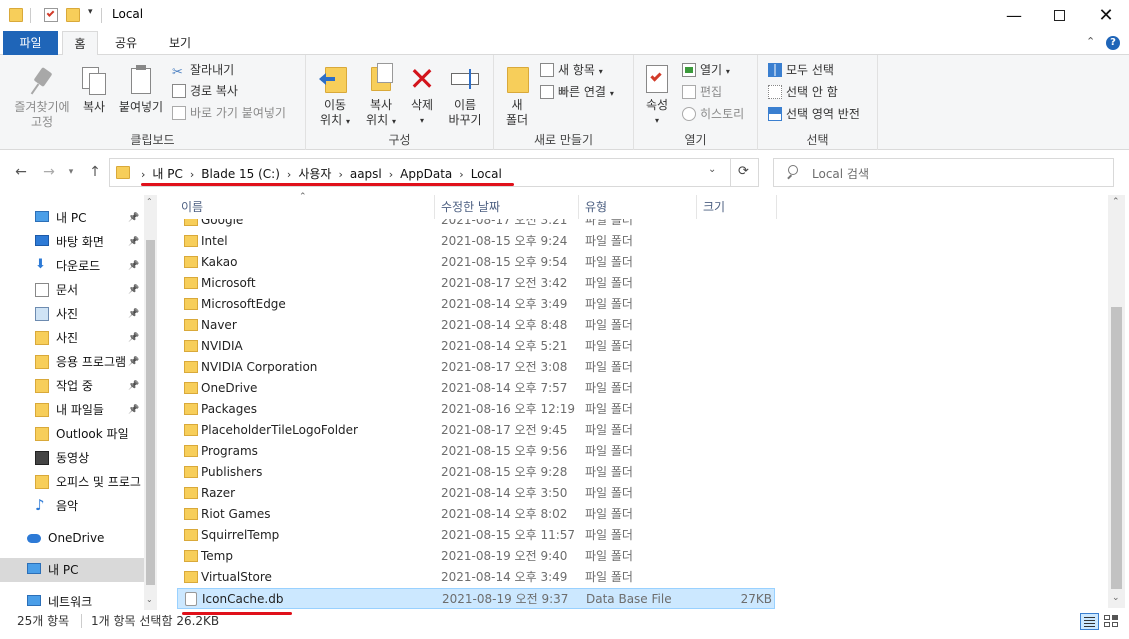 The width and height of the screenshot is (1129, 639). I want to click on properties-check-icon, so click(51, 15).